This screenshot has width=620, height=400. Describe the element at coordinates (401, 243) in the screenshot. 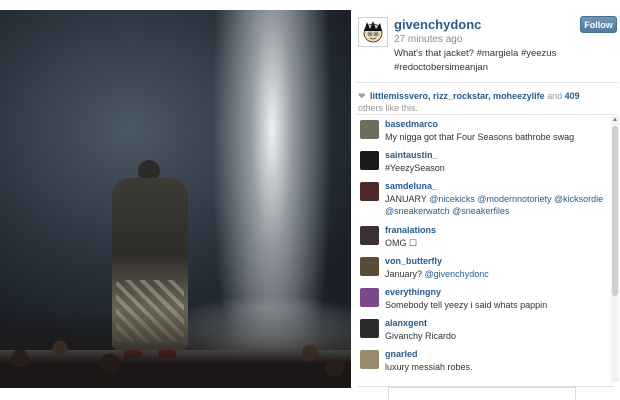

I see `comment-text: OMG ☐` at that location.